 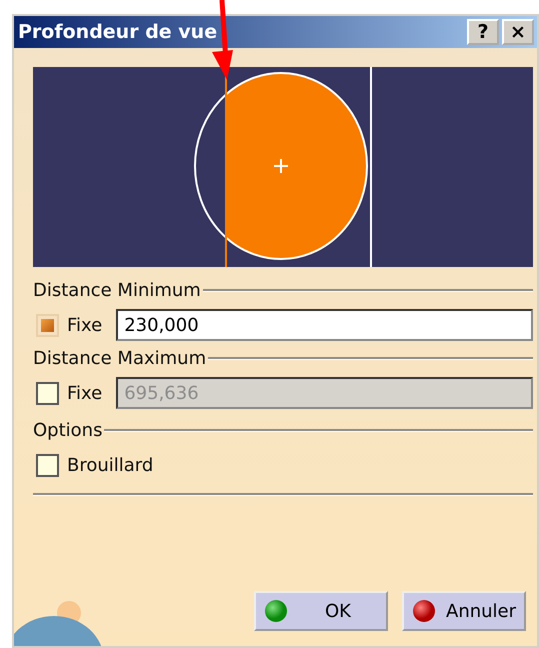 I want to click on section-heading: Options, so click(x=67, y=431).